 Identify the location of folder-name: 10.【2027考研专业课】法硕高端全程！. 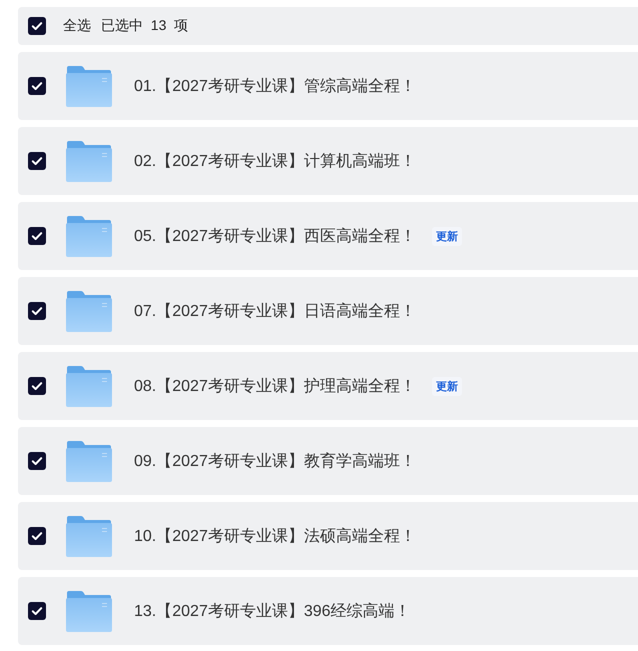
(275, 536).